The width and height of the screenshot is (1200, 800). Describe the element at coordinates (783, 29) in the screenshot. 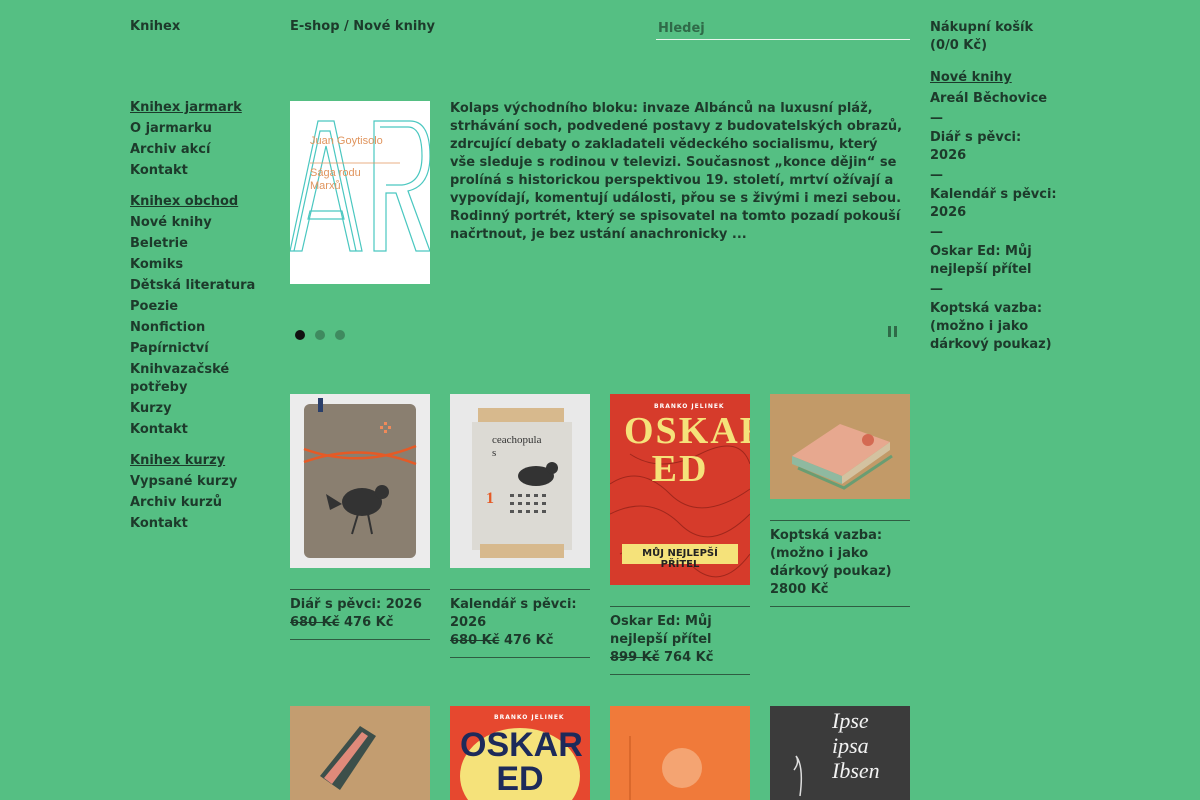

I see `search-input` at that location.